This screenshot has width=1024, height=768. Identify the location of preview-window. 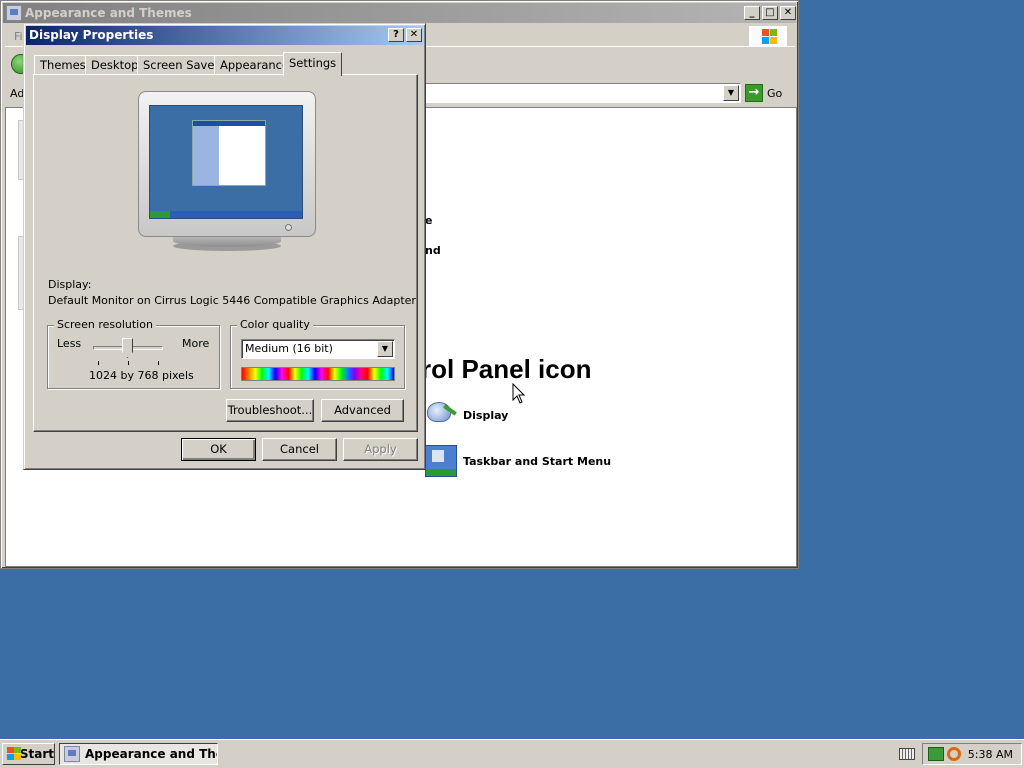
(229, 153).